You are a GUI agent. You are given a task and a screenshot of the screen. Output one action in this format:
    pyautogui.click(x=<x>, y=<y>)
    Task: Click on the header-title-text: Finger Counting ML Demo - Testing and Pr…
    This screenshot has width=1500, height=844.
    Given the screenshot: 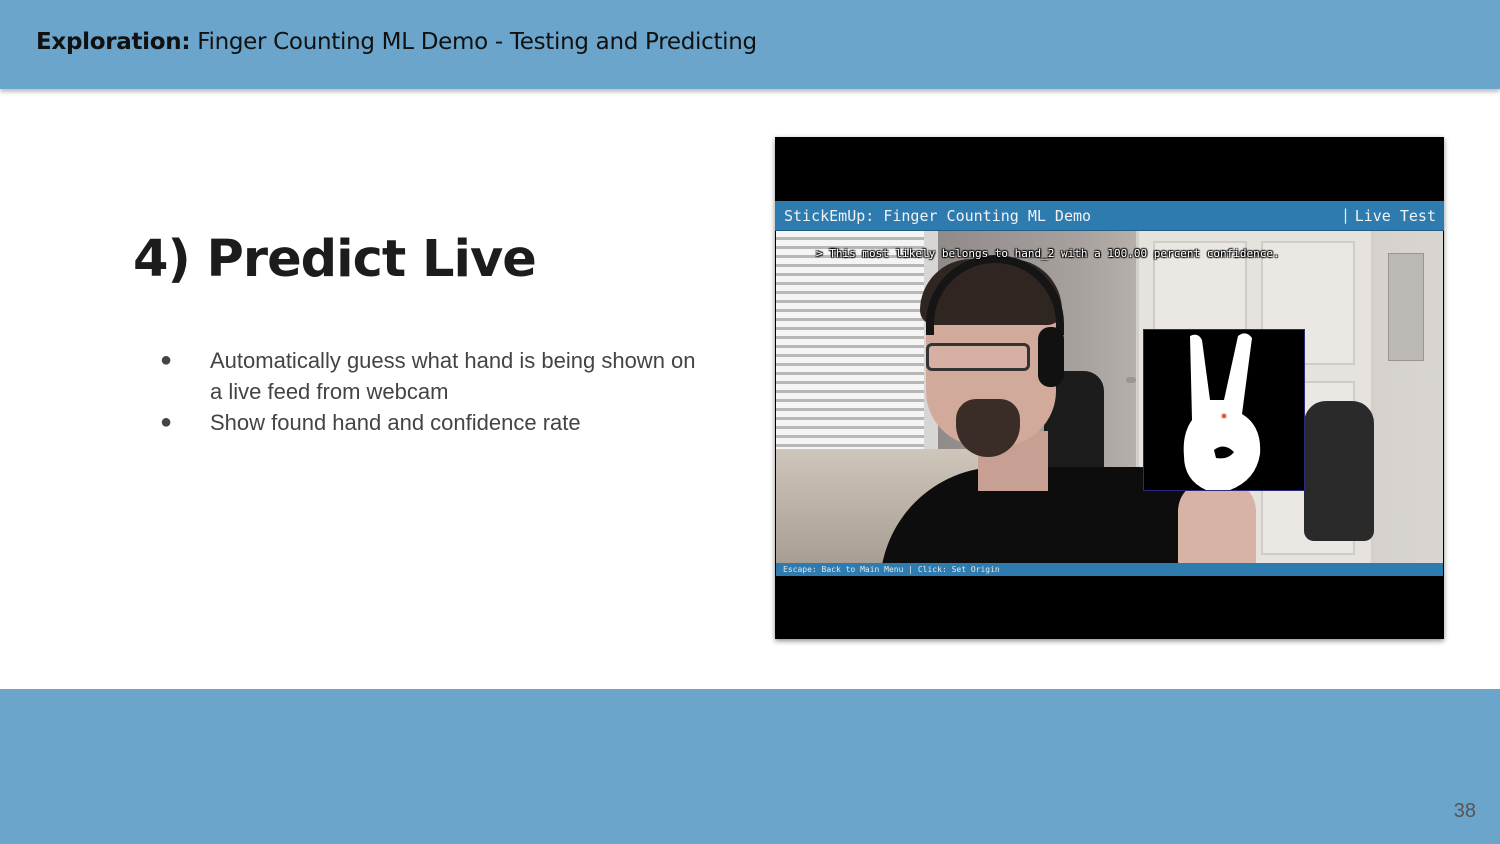 What is the action you would take?
    pyautogui.click(x=477, y=42)
    